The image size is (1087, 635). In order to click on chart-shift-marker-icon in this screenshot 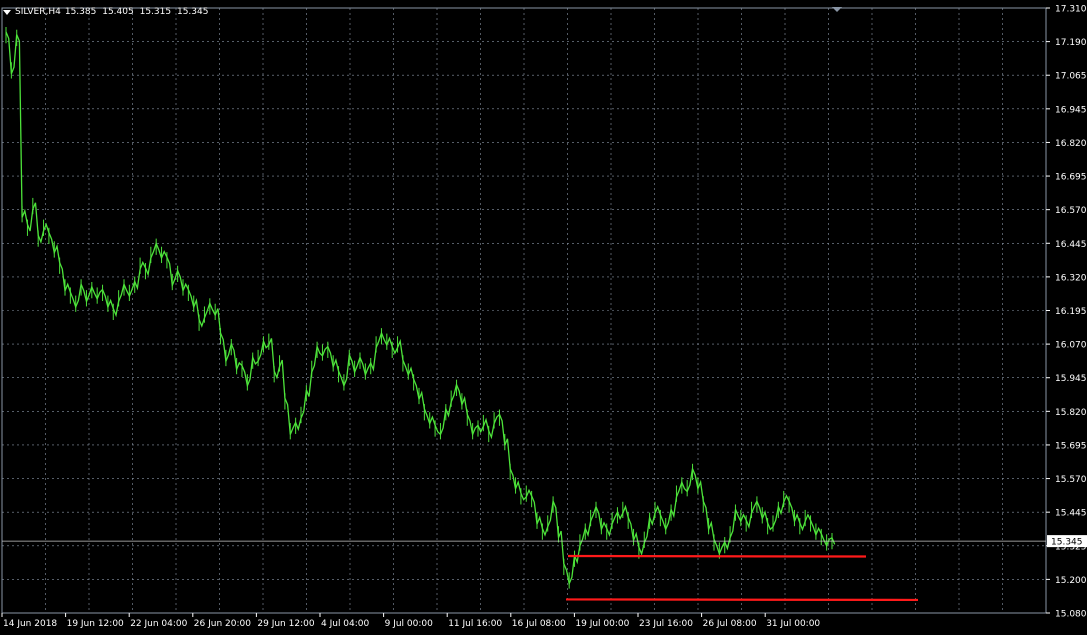, I will do `click(837, 9)`.